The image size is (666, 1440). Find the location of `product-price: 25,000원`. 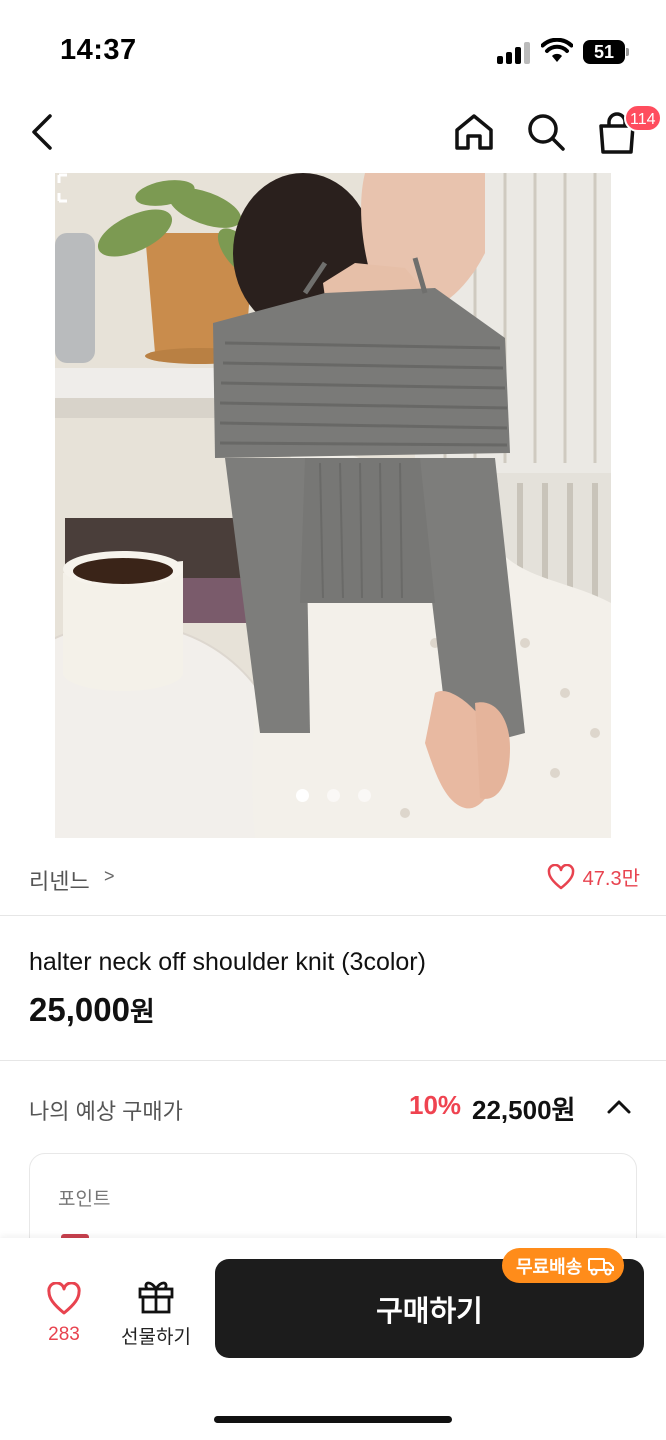

product-price: 25,000원 is located at coordinates (92, 1009).